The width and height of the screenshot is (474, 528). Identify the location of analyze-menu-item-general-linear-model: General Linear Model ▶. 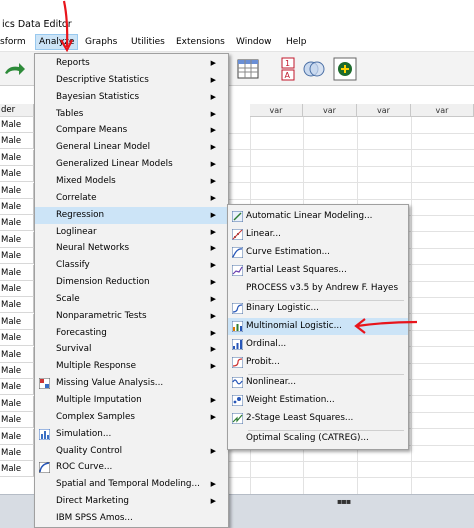
(131, 147).